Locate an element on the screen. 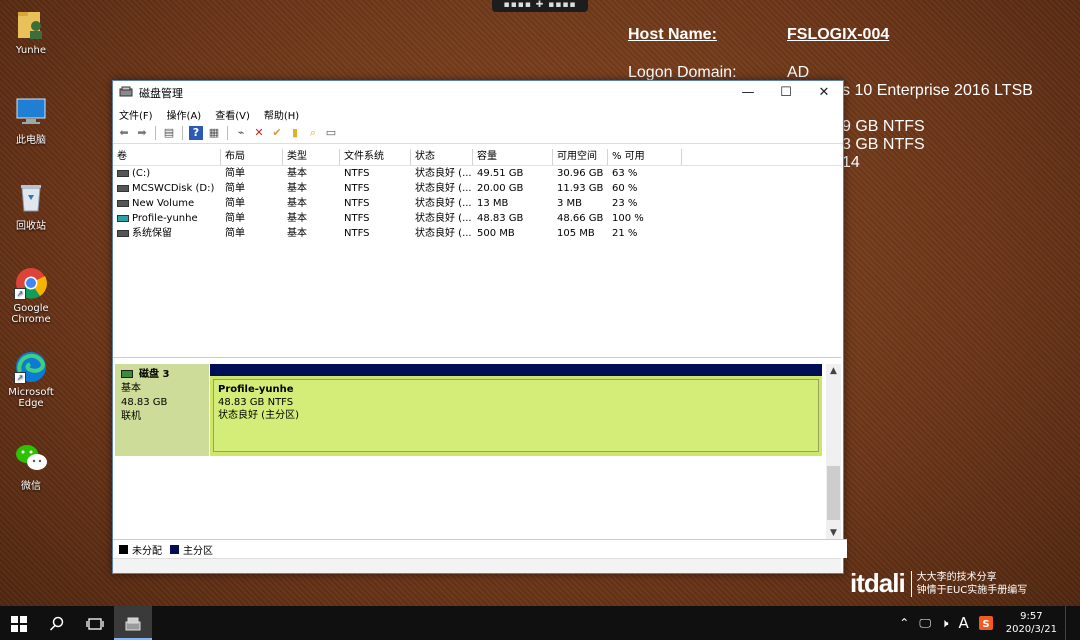 The image size is (1080, 640). window-title: 磁盘管理 is located at coordinates (161, 93).